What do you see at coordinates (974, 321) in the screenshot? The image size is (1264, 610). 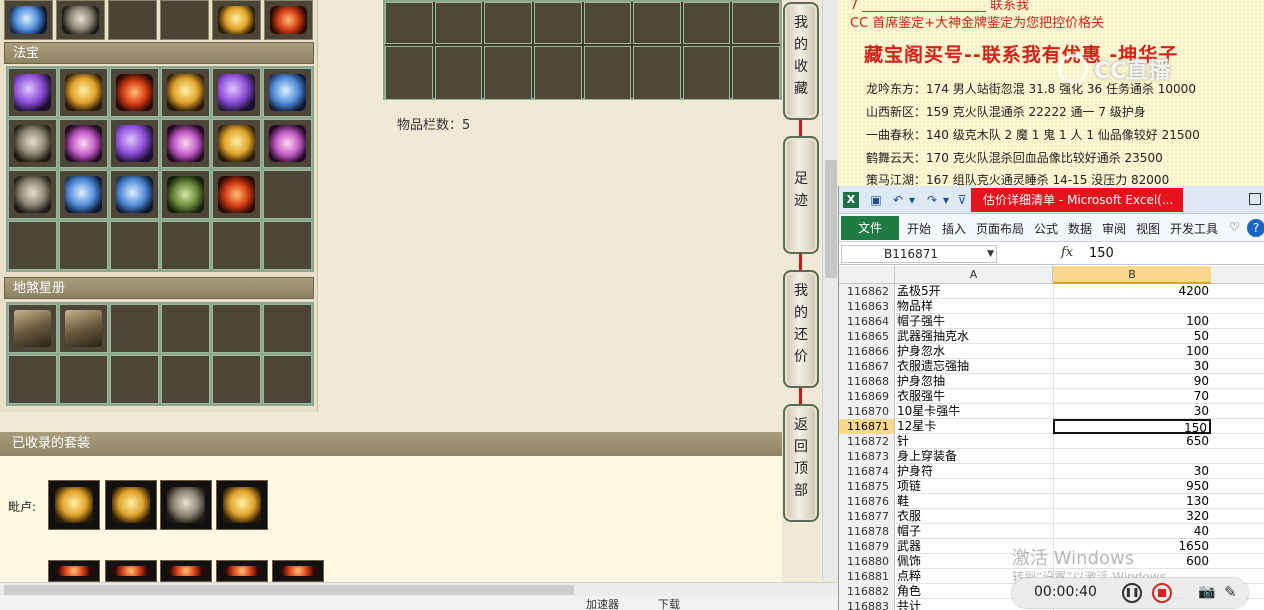 I see `cell-a: 帽子强牛` at bounding box center [974, 321].